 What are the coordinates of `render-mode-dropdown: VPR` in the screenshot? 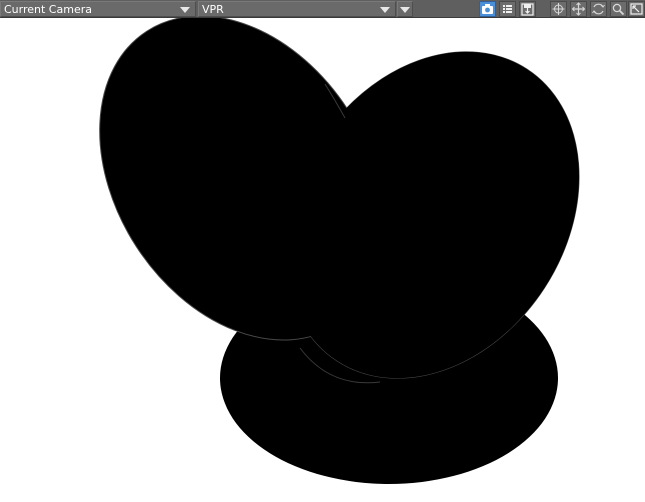 It's located at (297, 9).